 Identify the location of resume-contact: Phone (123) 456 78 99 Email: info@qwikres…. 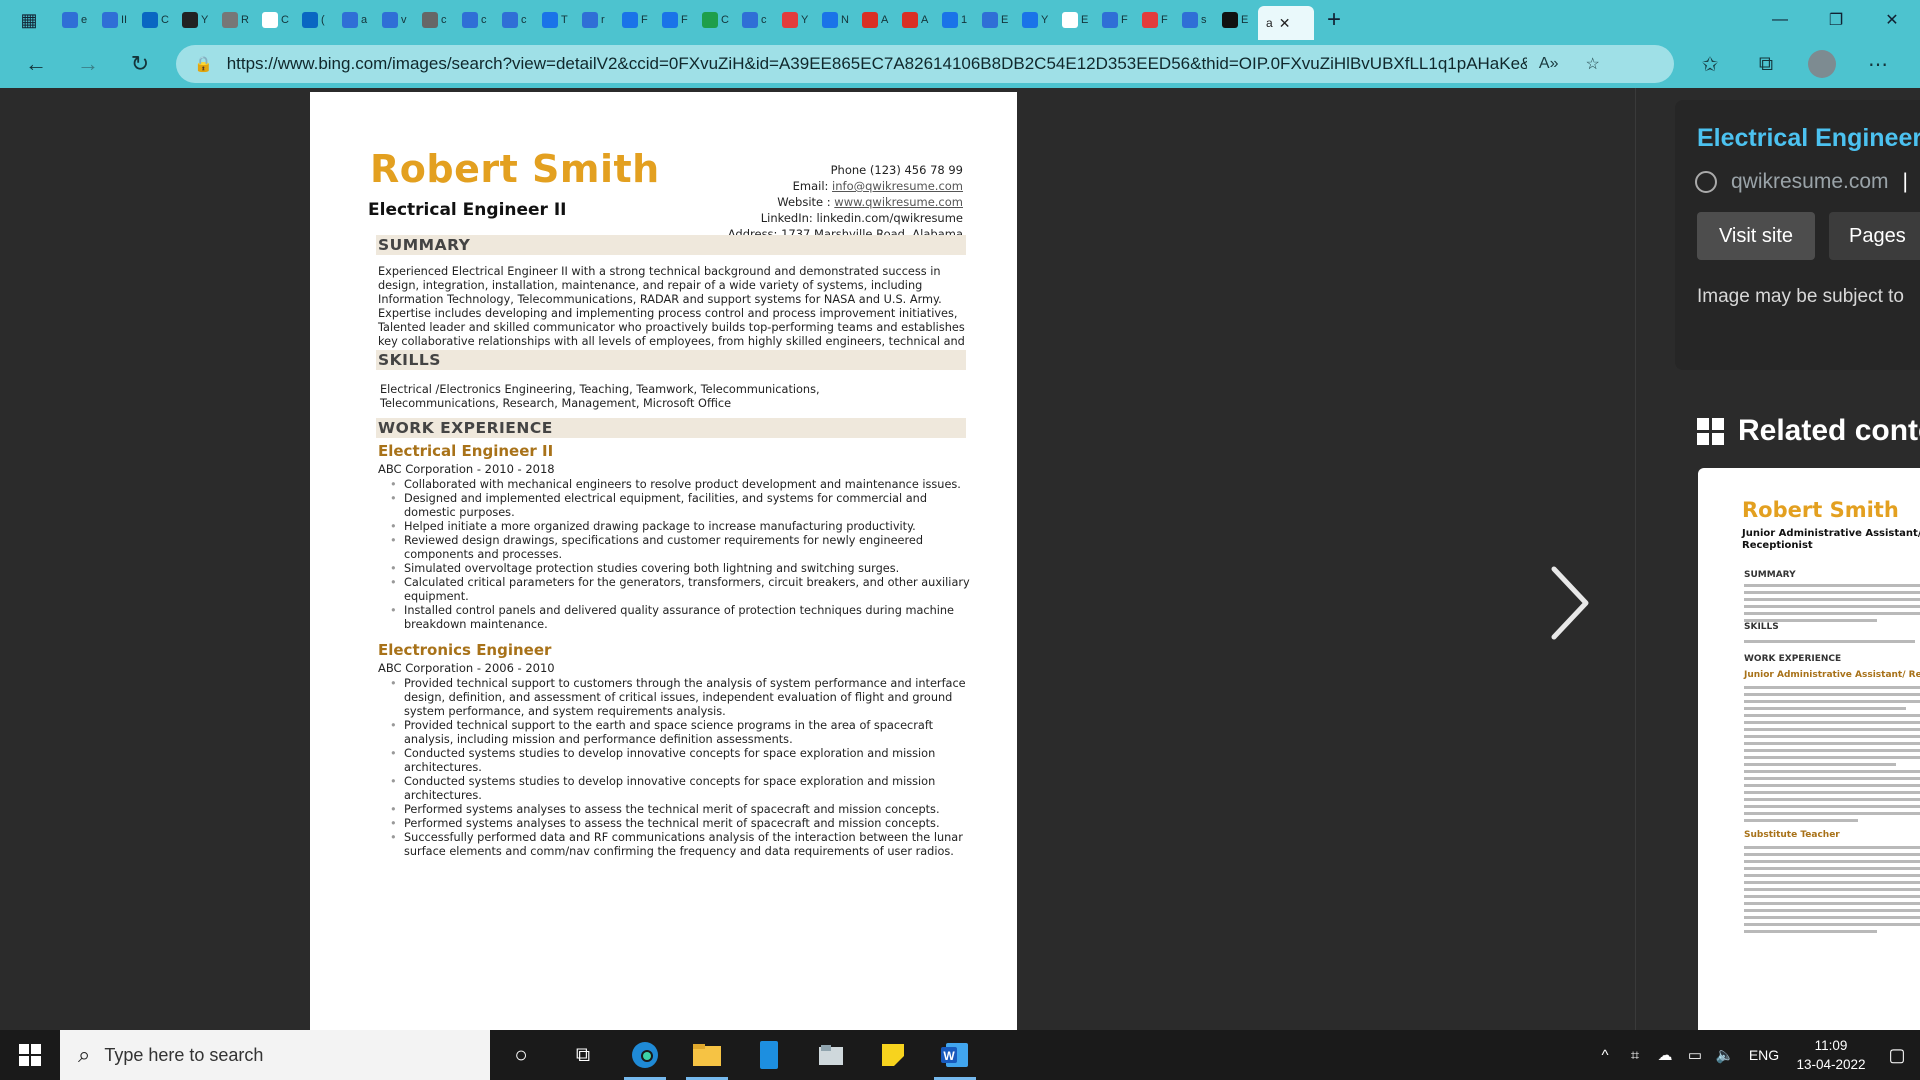
(798, 202).